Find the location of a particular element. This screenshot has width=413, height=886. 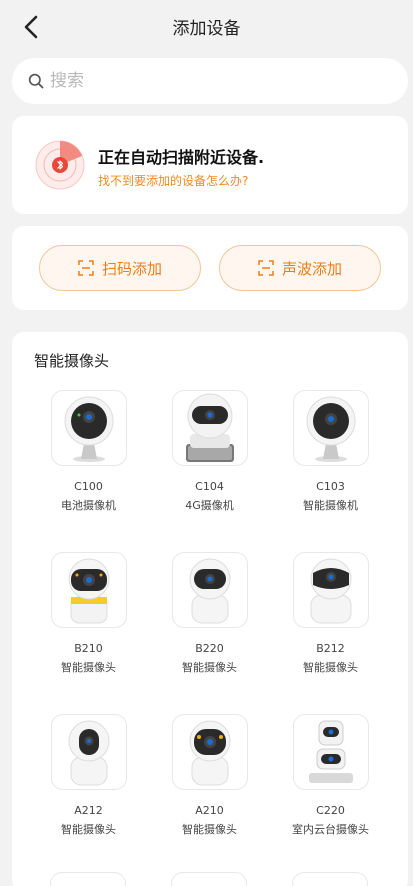

device-item: B210 智能摄像头 is located at coordinates (88, 624).